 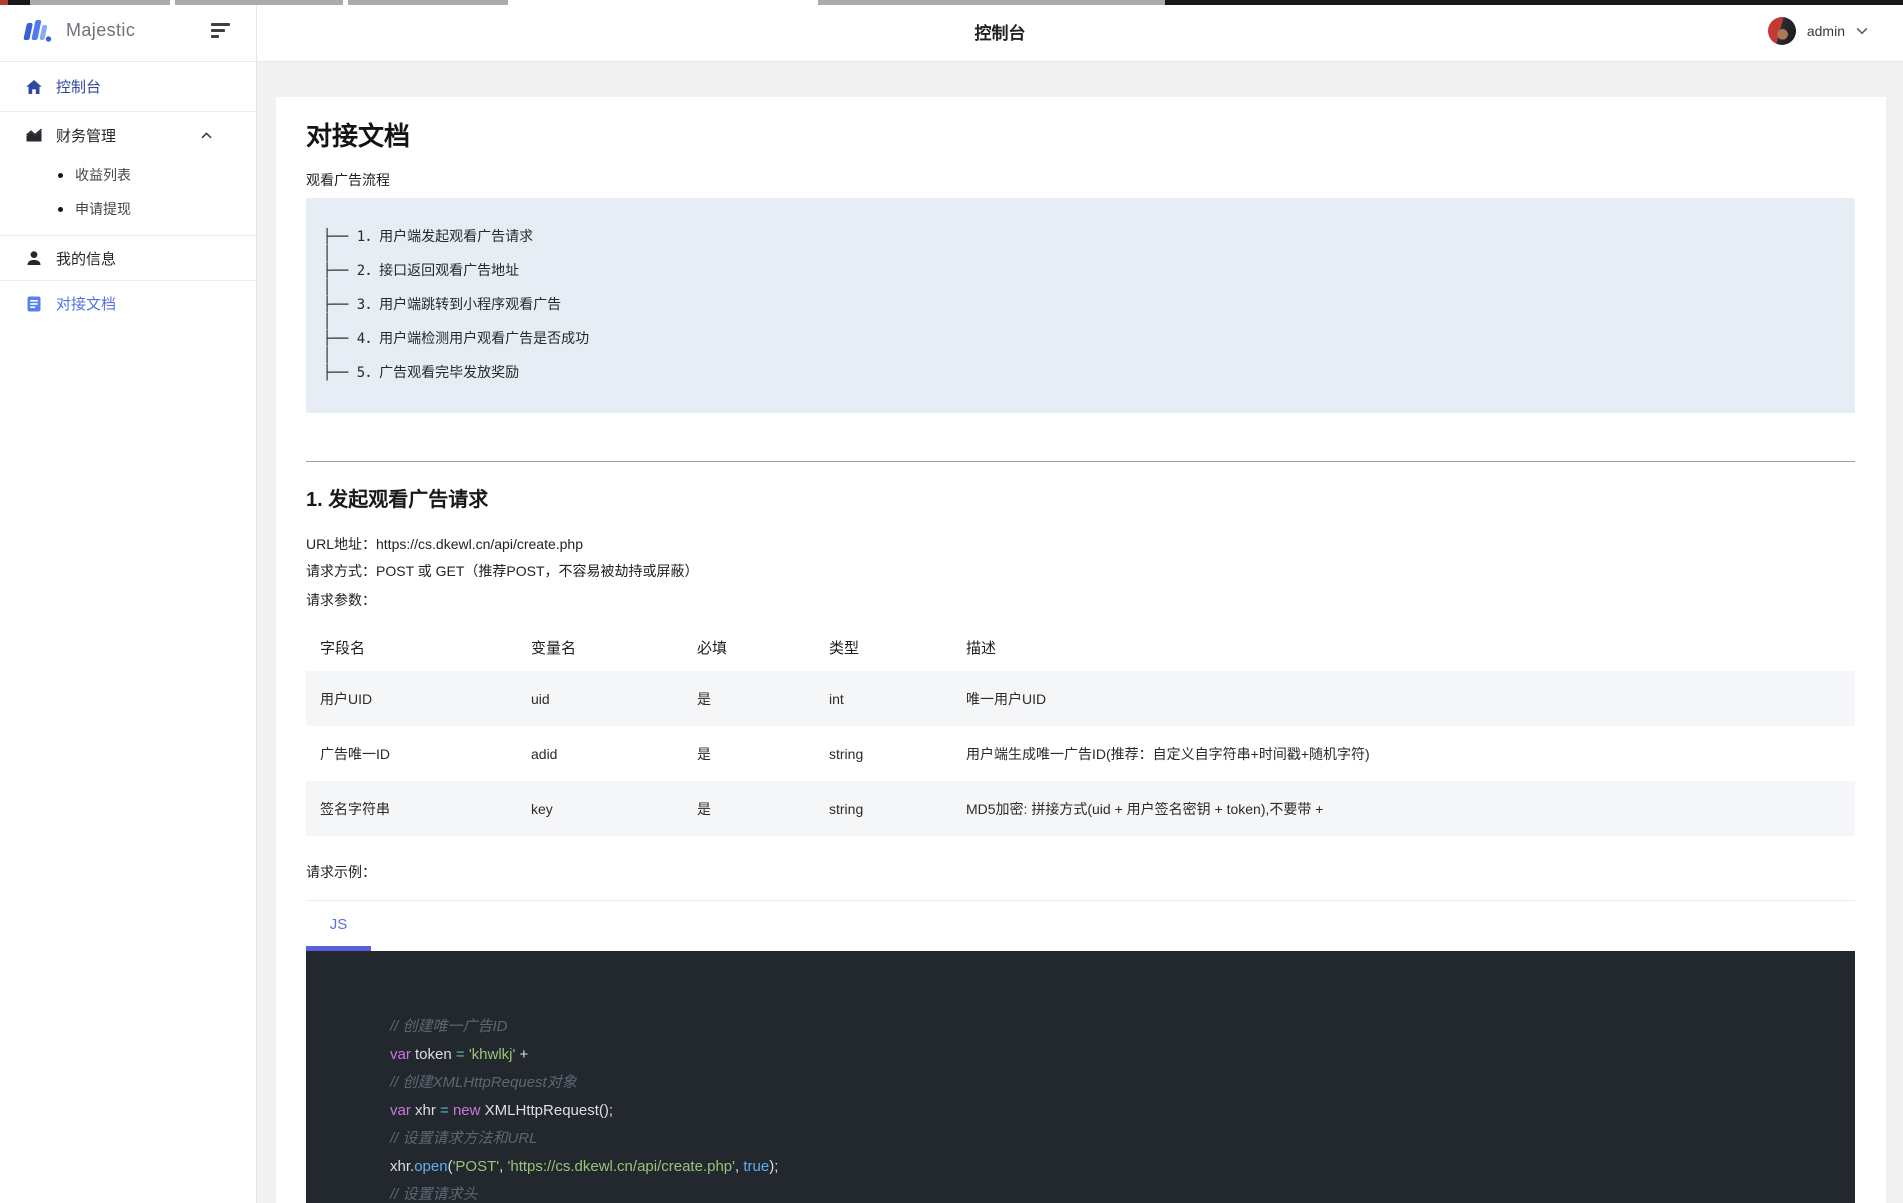 I want to click on document-icon, so click(x=34, y=304).